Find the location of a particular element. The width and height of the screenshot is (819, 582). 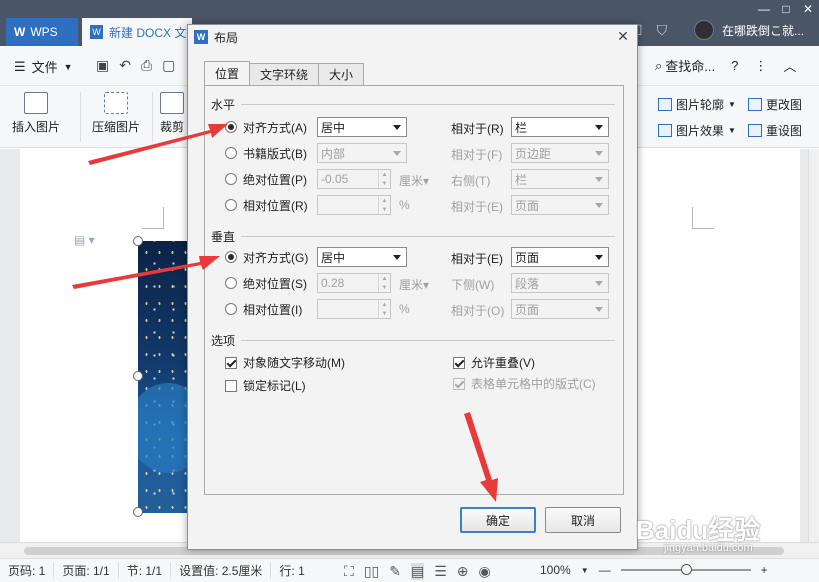

paragraph-menu-icon: ▤ ▾ is located at coordinates (84, 240).